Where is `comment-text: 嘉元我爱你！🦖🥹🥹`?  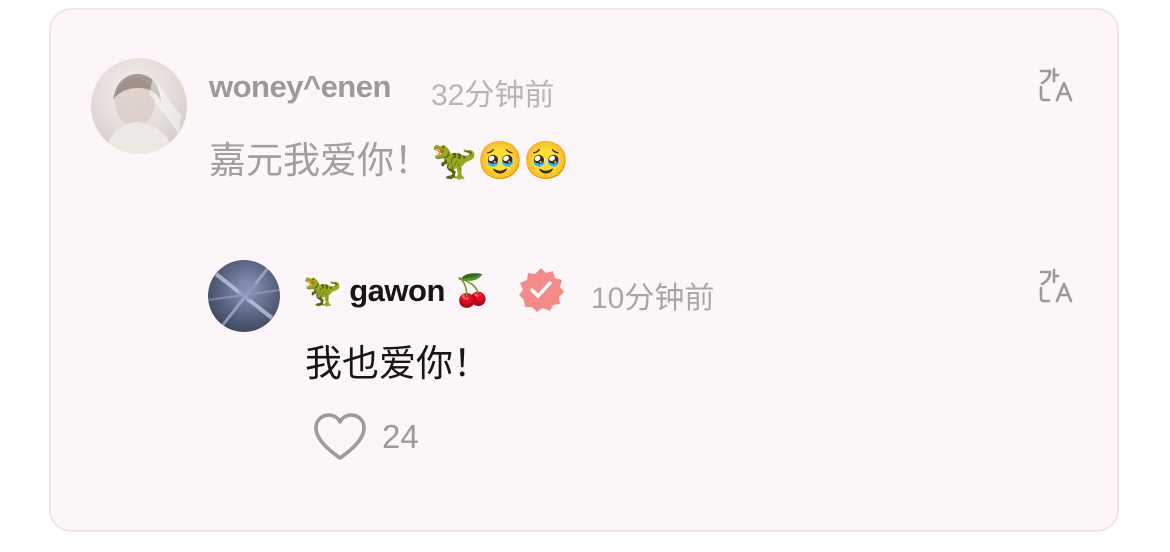
comment-text: 嘉元我爱你！🦖🥹🥹 is located at coordinates (389, 160).